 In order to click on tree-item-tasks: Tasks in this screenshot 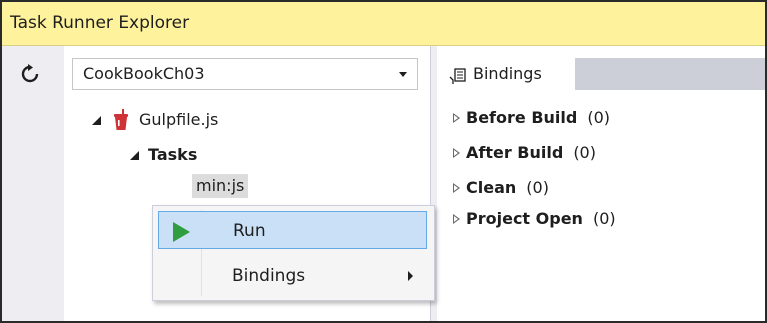, I will do `click(163, 155)`.